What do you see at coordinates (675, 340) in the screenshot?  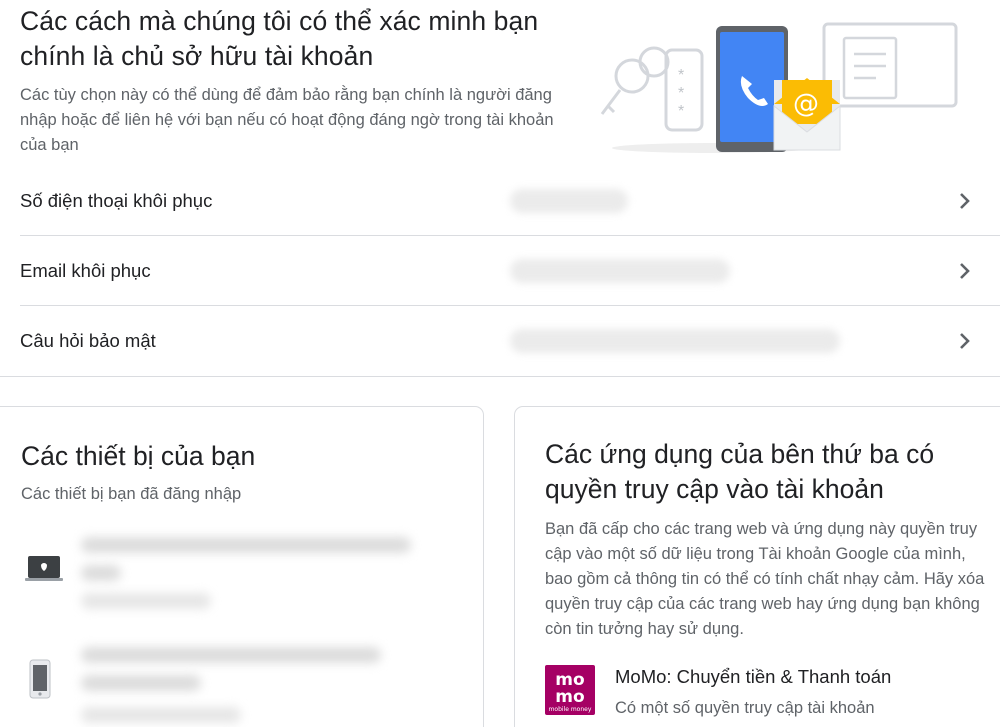 I see `security-question-value-blurred` at bounding box center [675, 340].